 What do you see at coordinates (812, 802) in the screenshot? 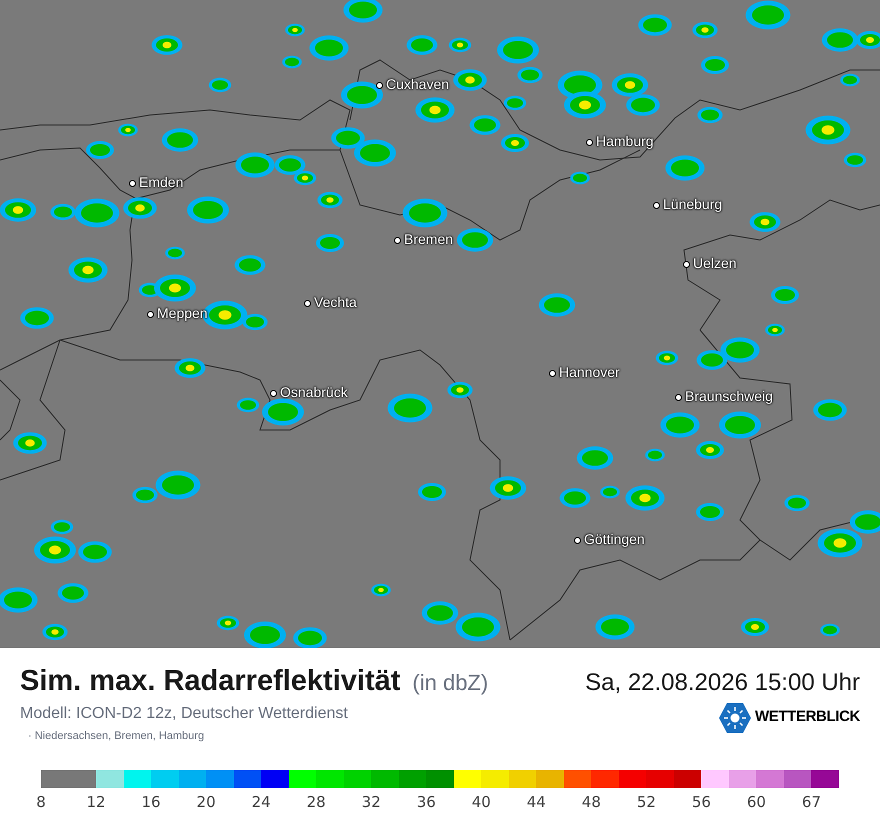
I see `legend-tick-label: 67` at bounding box center [812, 802].